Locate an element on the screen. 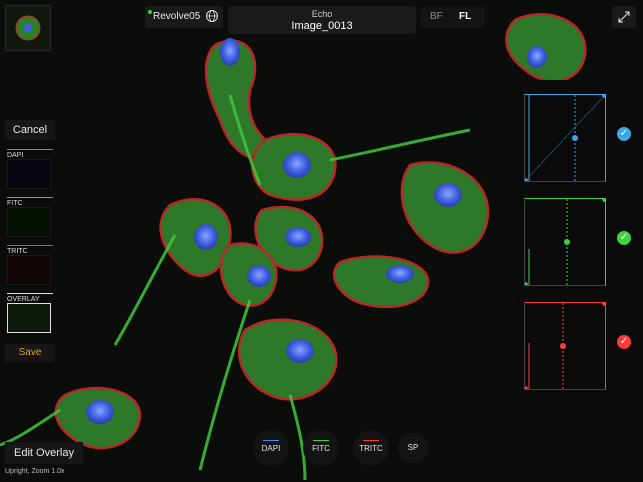  channel-button-label: SP is located at coordinates (413, 447).